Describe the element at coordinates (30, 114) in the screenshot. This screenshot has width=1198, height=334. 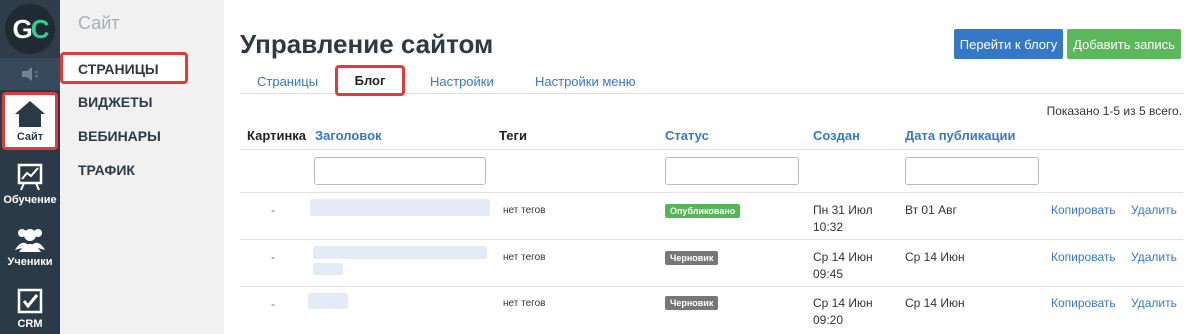
I see `home-icon` at that location.